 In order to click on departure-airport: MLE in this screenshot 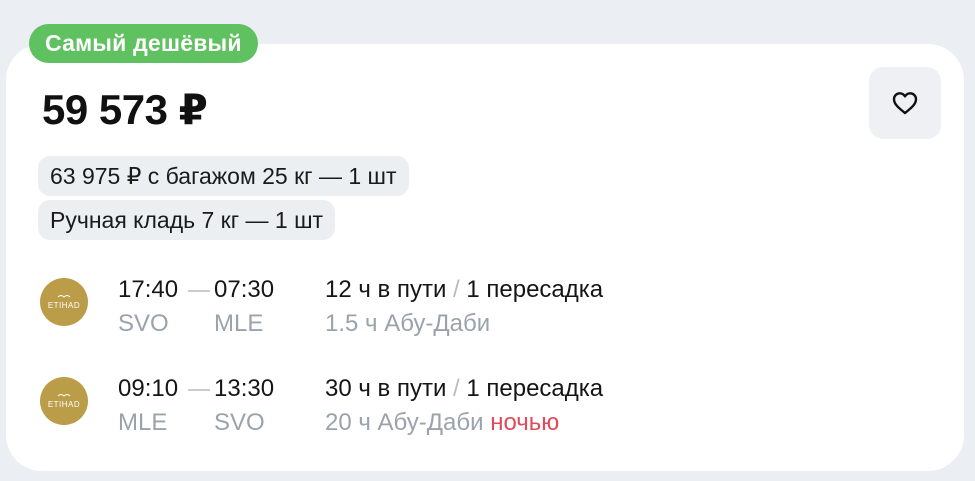, I will do `click(143, 422)`.